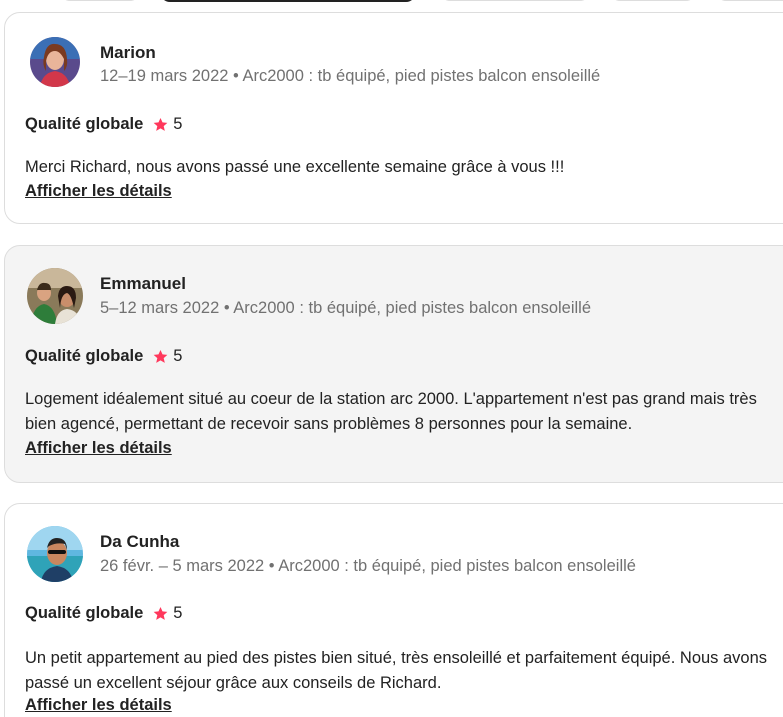  Describe the element at coordinates (288, 1) in the screenshot. I see `filter-chip-selected` at that location.